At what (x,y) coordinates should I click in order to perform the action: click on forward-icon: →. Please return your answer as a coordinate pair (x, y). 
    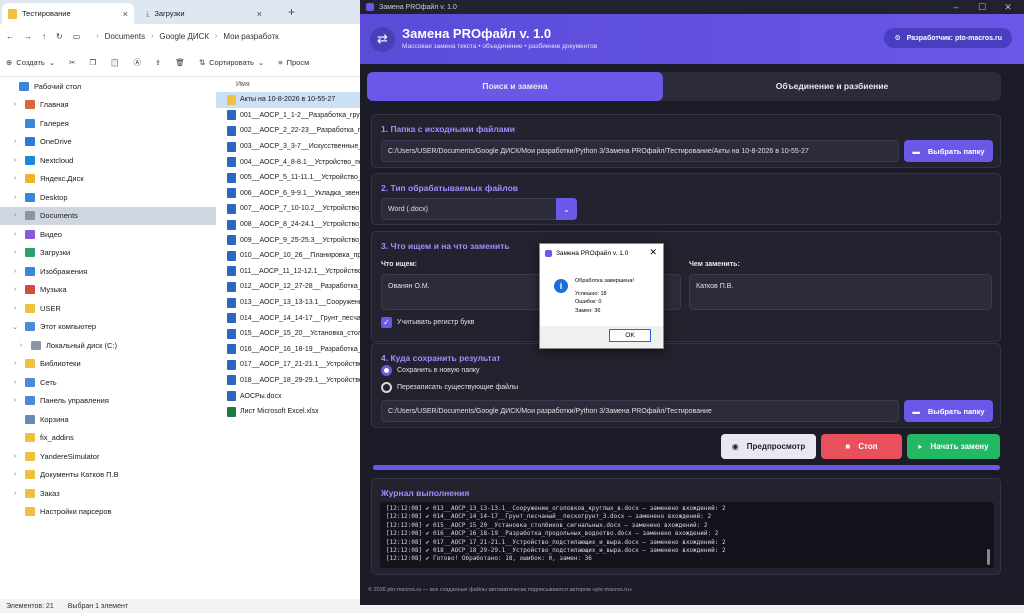
    Looking at the image, I should click on (28, 36).